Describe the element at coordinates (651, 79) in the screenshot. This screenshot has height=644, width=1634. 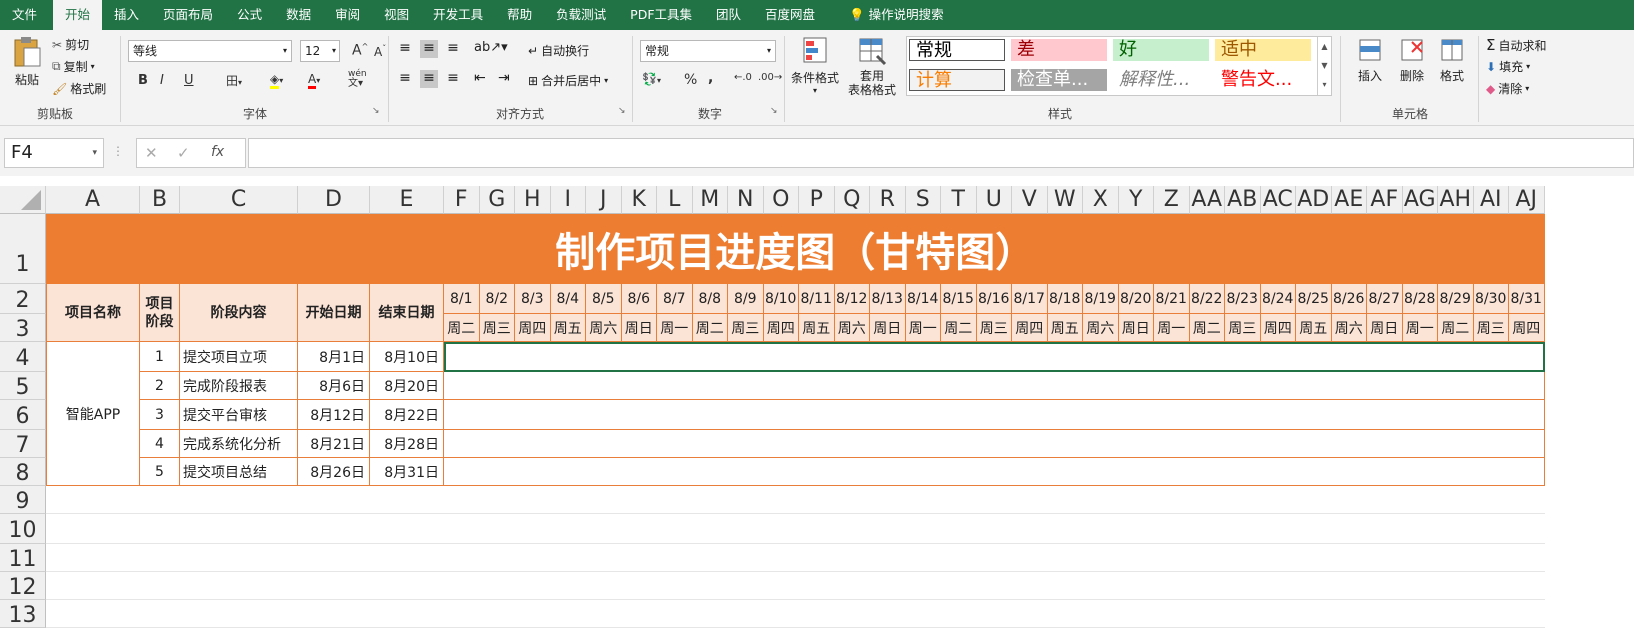
I see `currency-button: 💱▾` at that location.